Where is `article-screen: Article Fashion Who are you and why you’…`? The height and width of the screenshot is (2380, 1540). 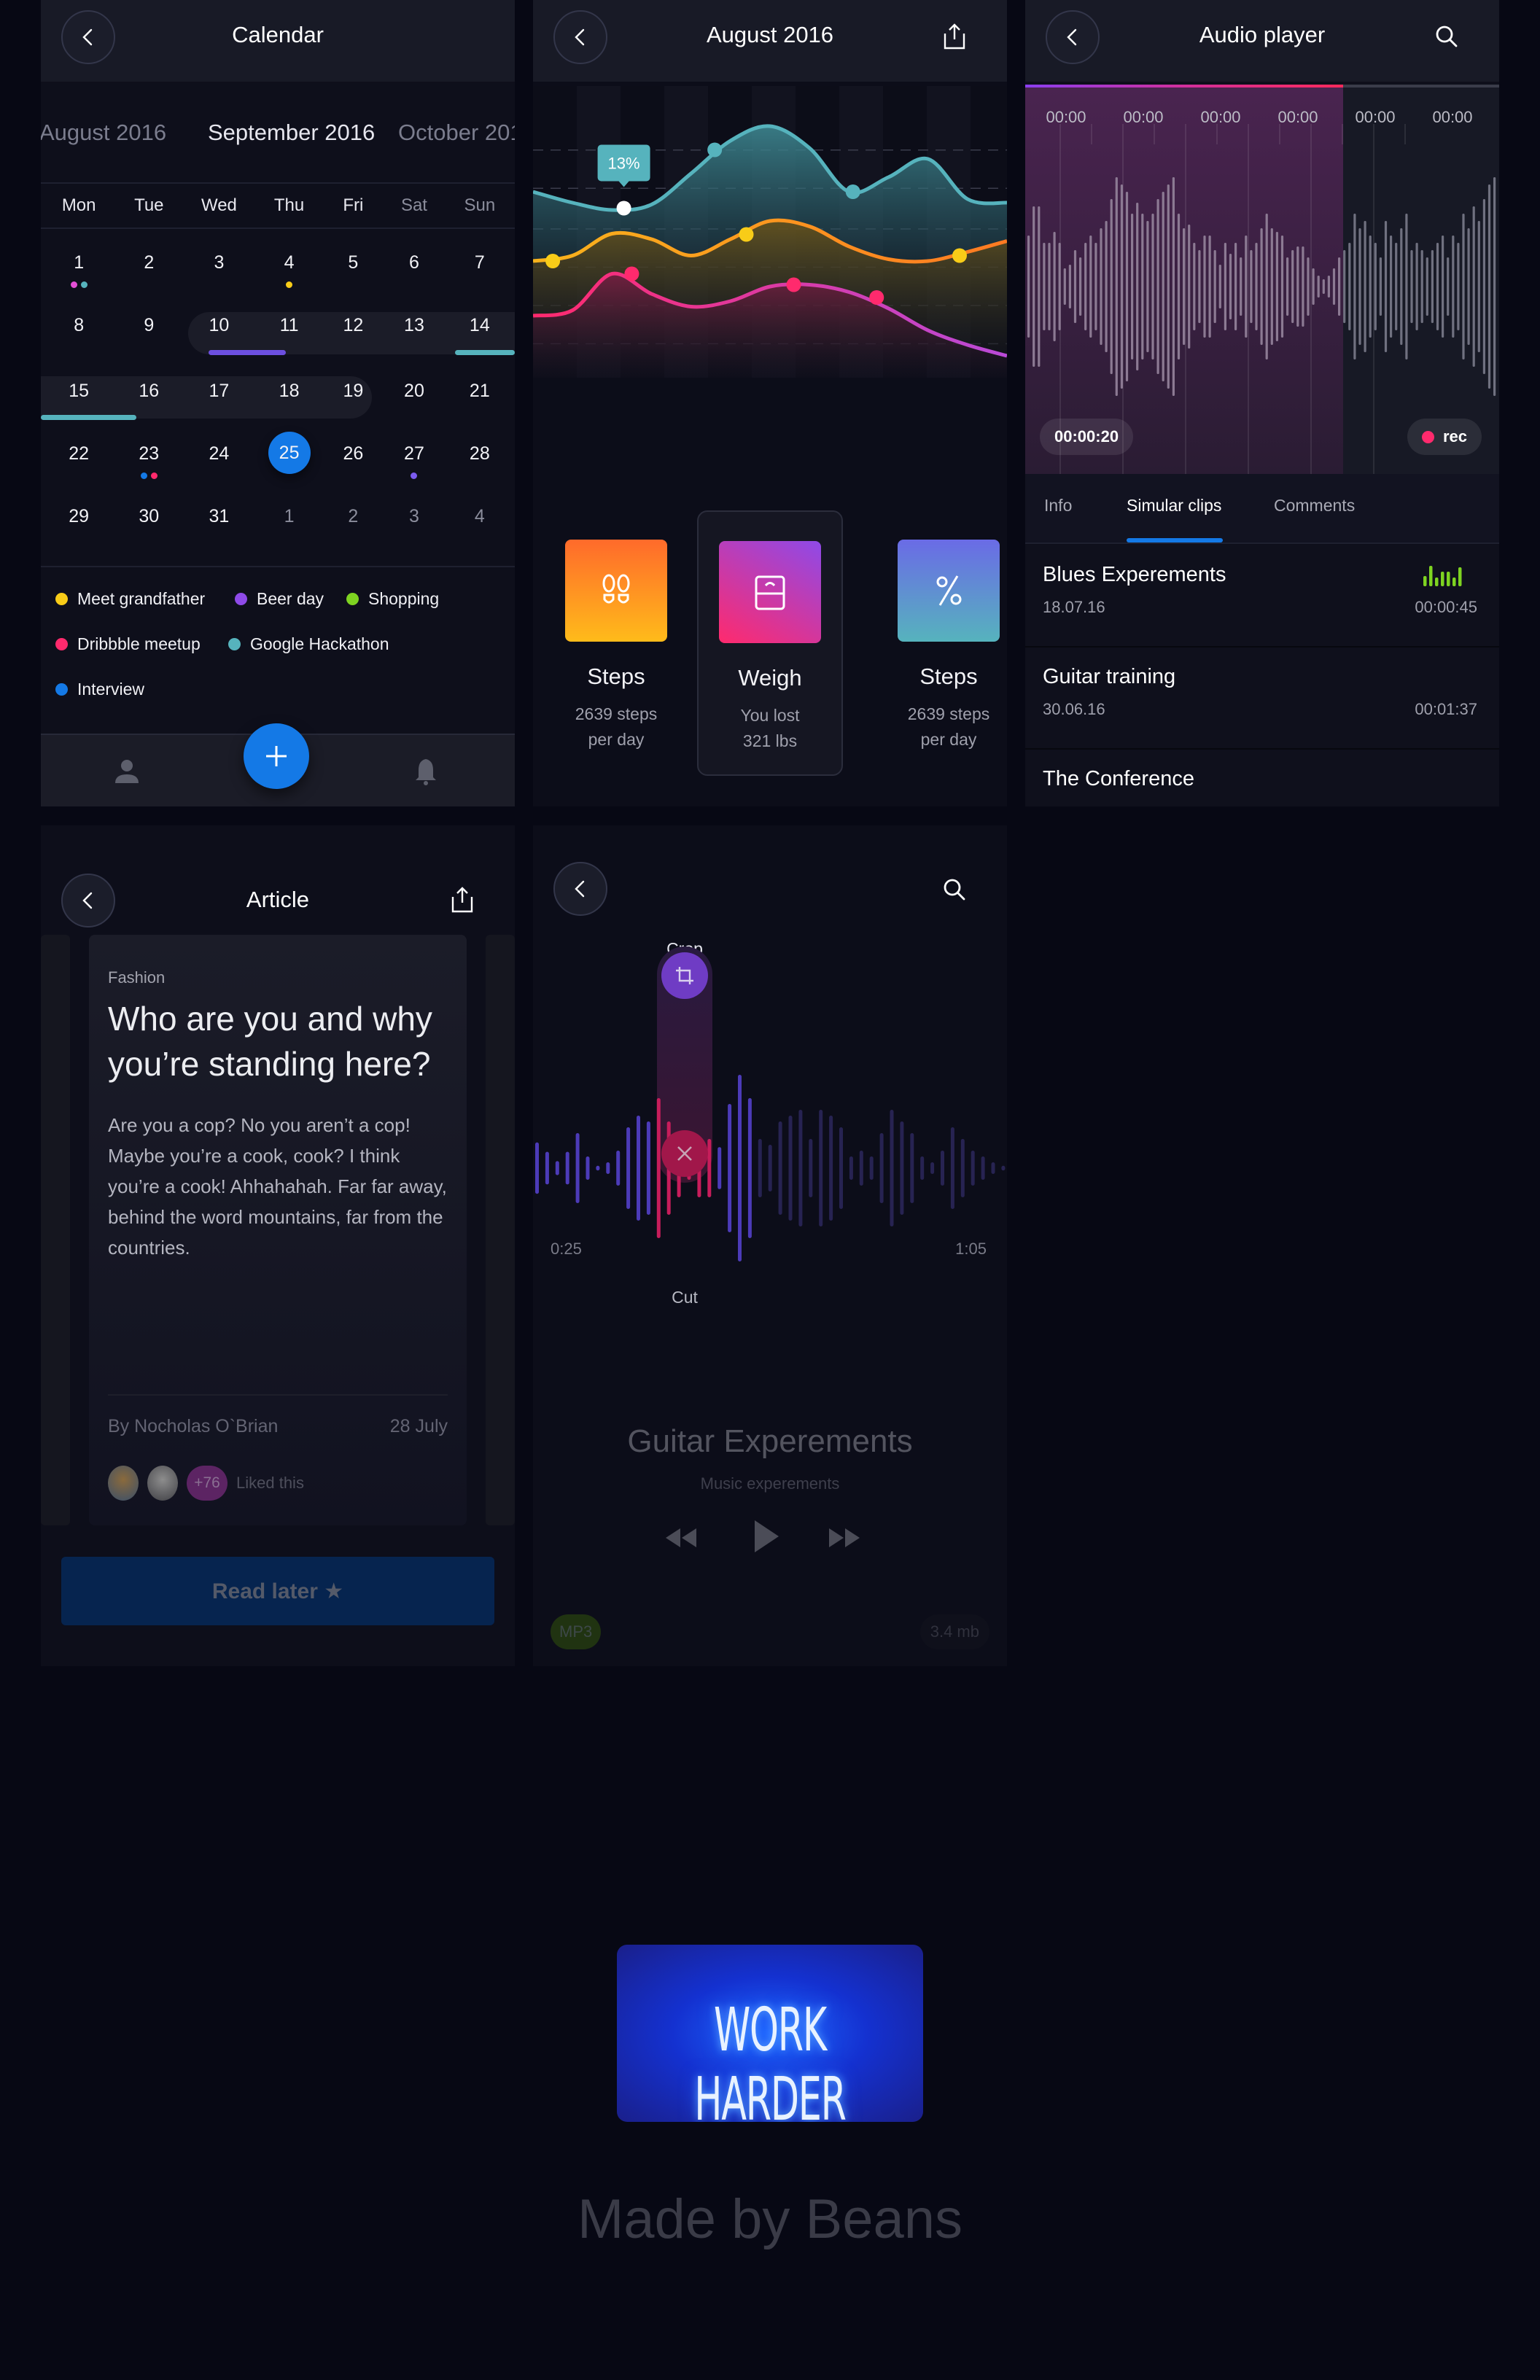
article-screen: Article Fashion Who are you and why you’… is located at coordinates (278, 1245).